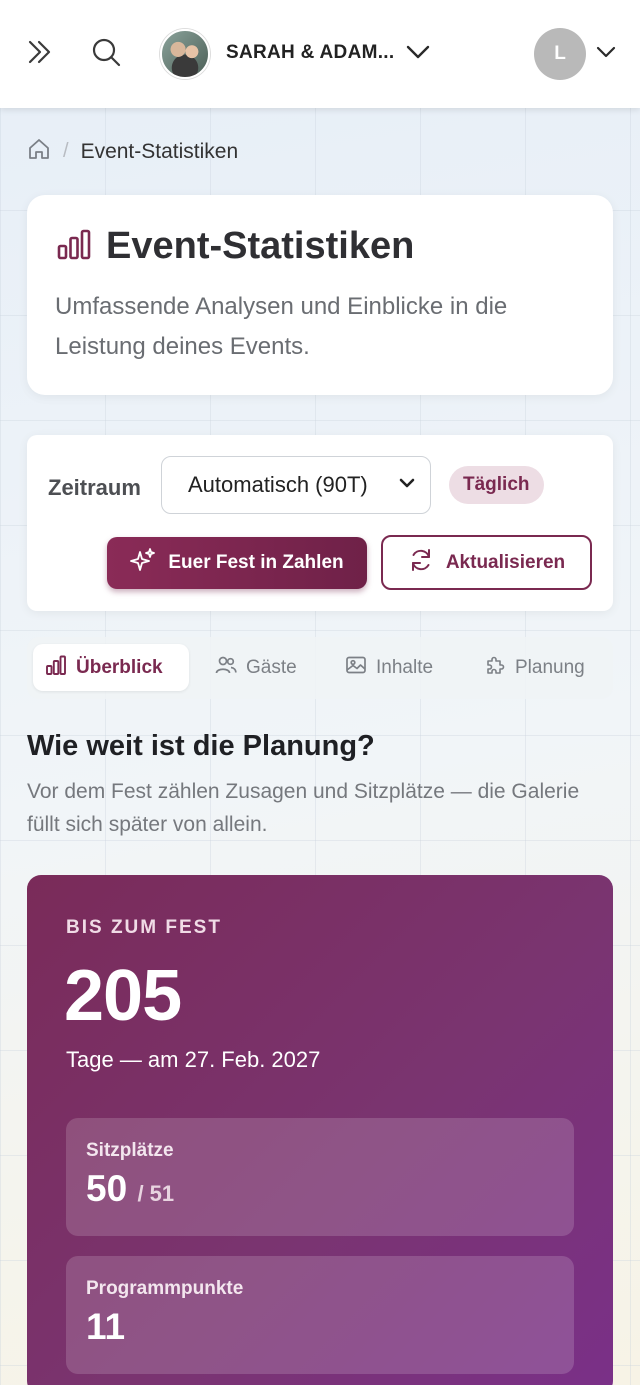  What do you see at coordinates (356, 668) in the screenshot?
I see `image-icon` at bounding box center [356, 668].